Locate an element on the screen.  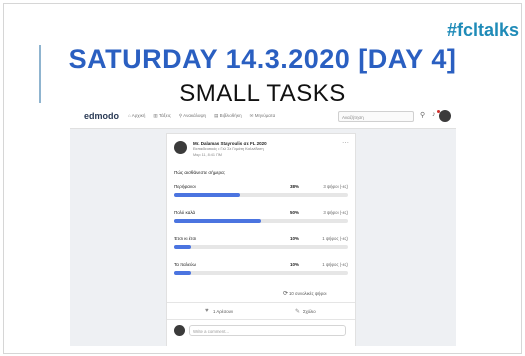
slide-subtitle: SMALL TASKS is located at coordinates (262, 93).